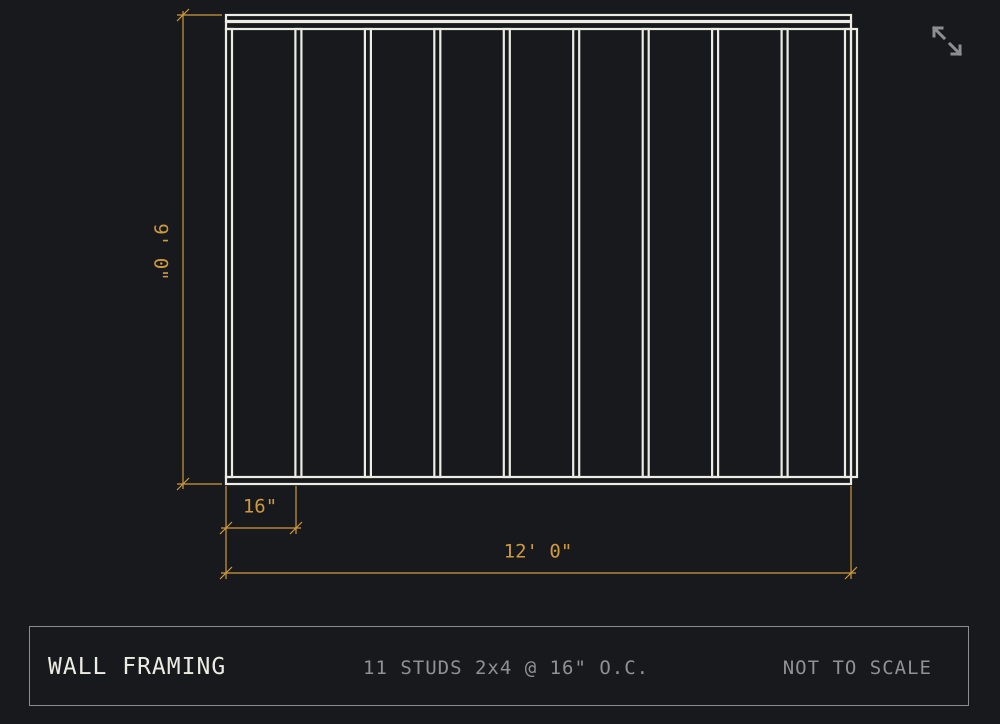 This screenshot has width=1000, height=724. Describe the element at coordinates (260, 507) in the screenshot. I see `spacing-dimension-label: 16"` at that location.